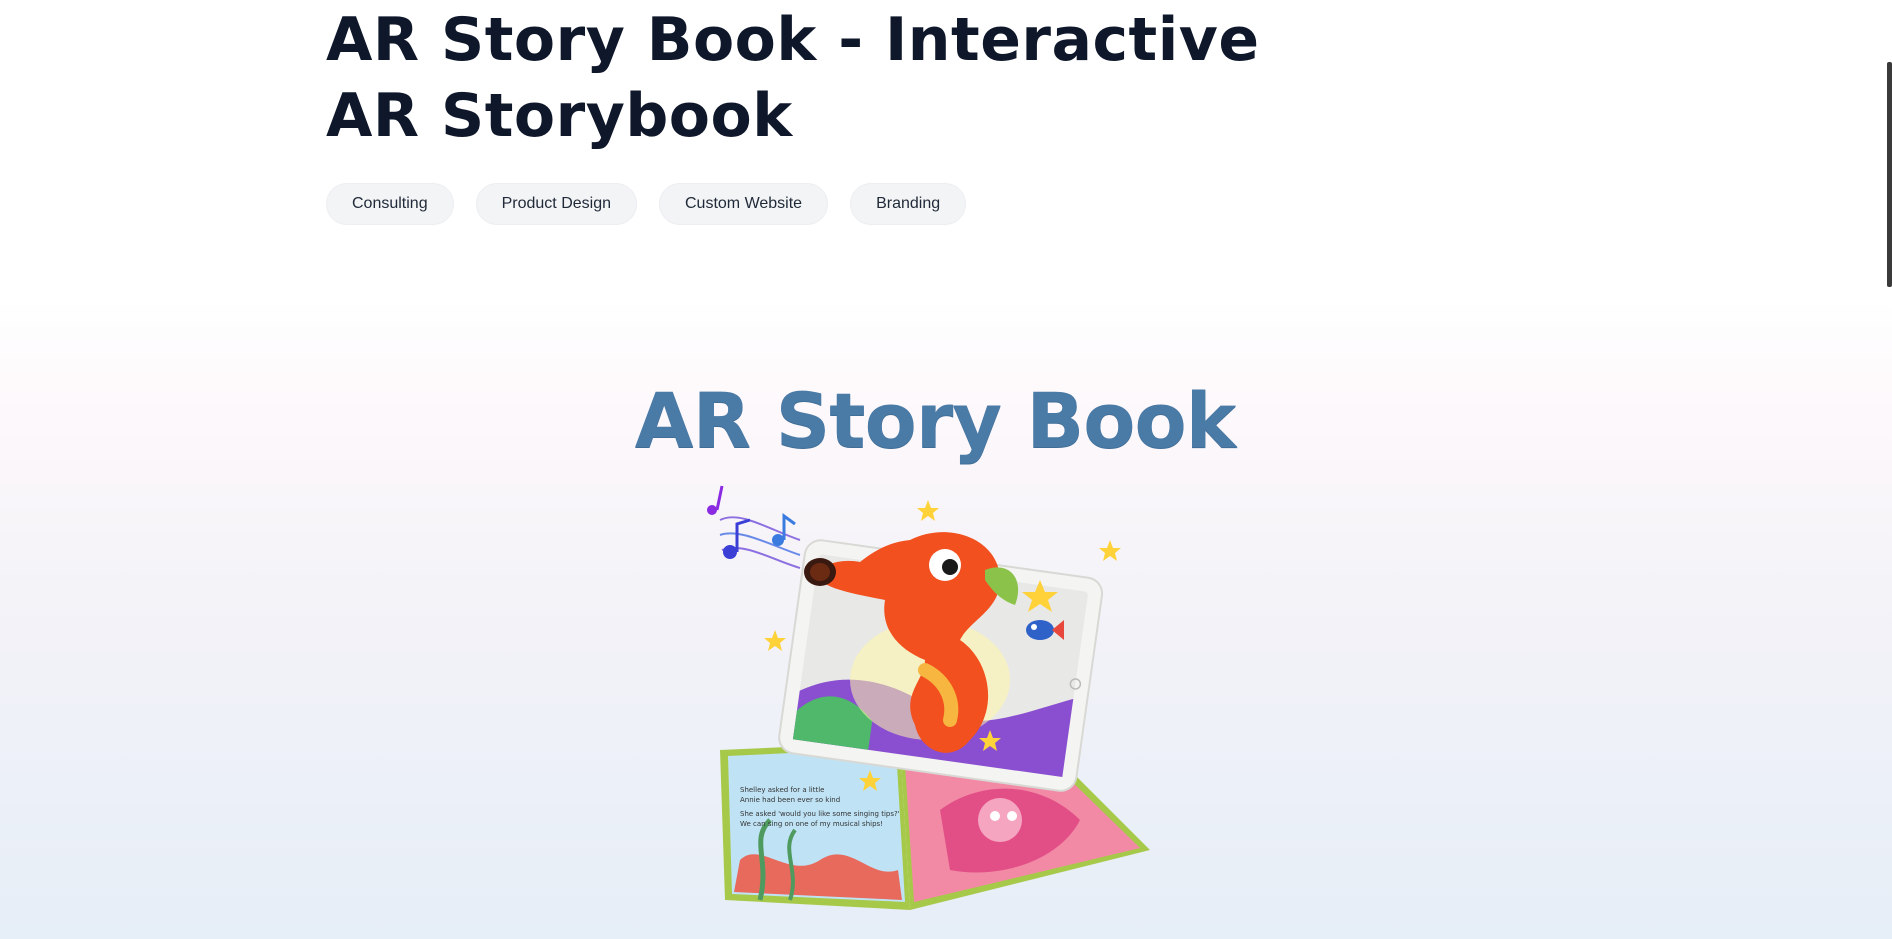 This screenshot has height=939, width=1892. What do you see at coordinates (744, 204) in the screenshot?
I see `tag-custom-website: Custom Website` at bounding box center [744, 204].